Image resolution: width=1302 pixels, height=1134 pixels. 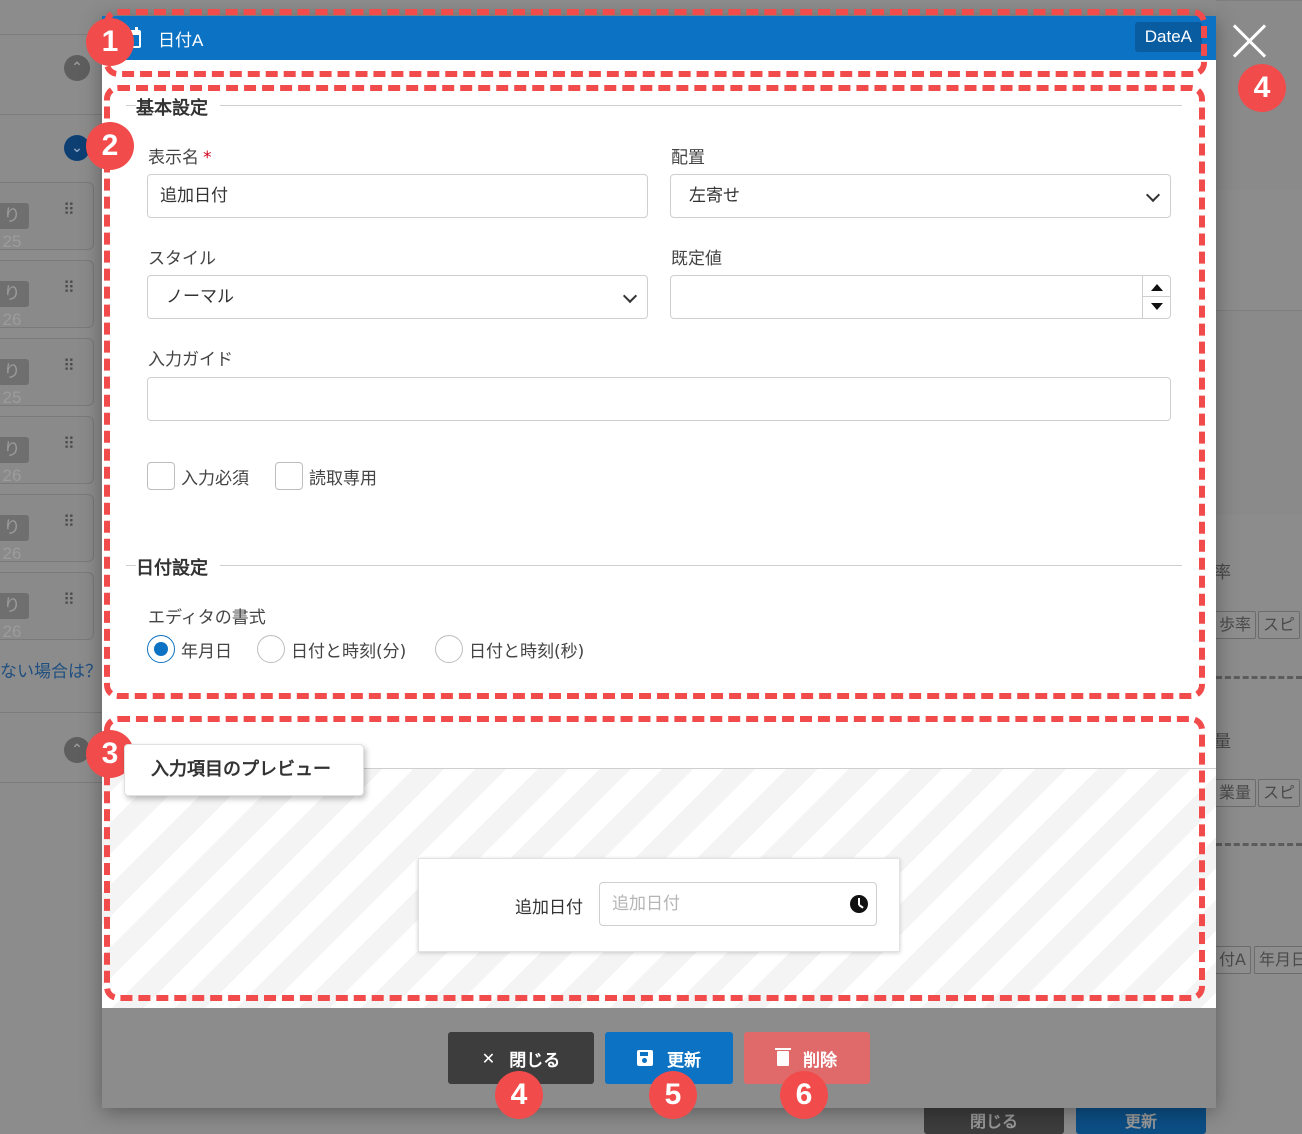 What do you see at coordinates (714, 196) in the screenshot?
I see `placement-select-value: 左寄せ` at bounding box center [714, 196].